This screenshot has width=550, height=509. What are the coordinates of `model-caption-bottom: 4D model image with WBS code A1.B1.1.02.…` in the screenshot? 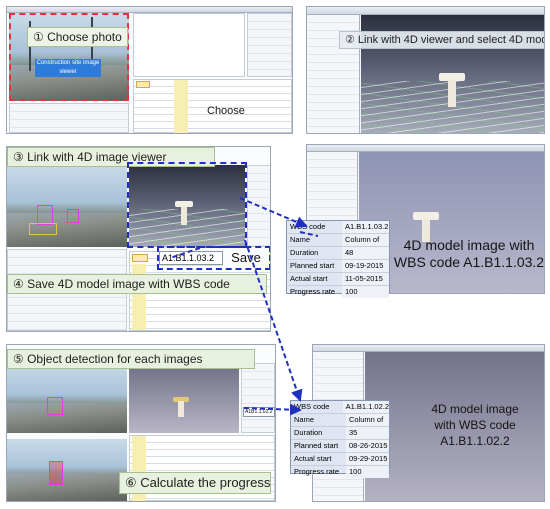 It's located at (475, 425).